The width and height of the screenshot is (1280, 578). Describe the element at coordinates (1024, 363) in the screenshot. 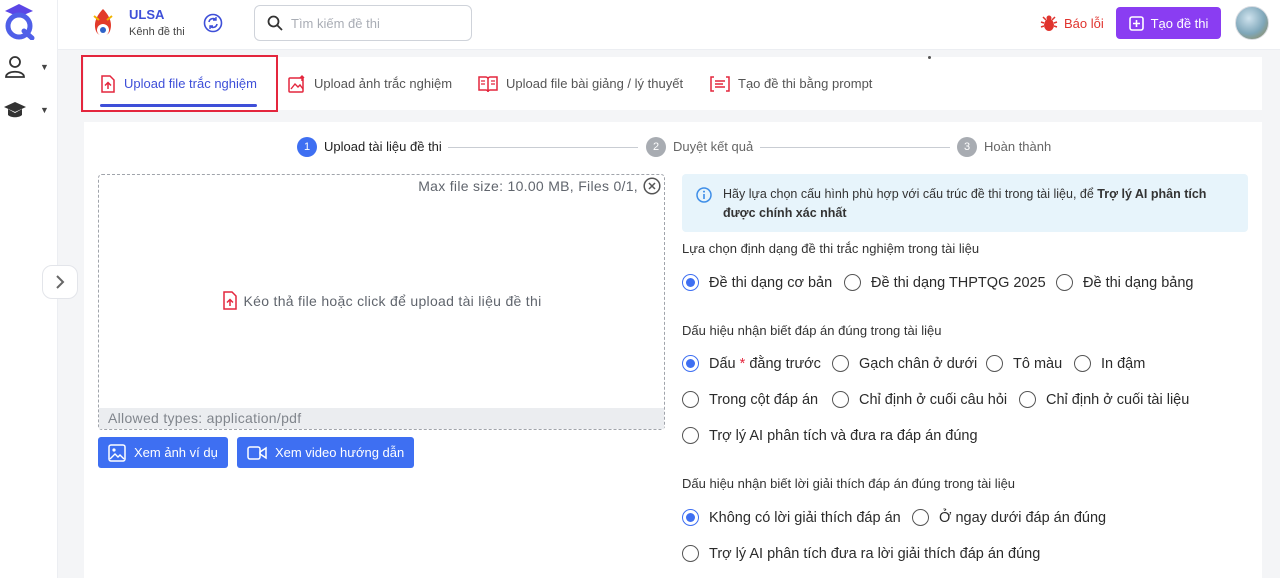

I see `radio-answer-color: Tô màu` at that location.